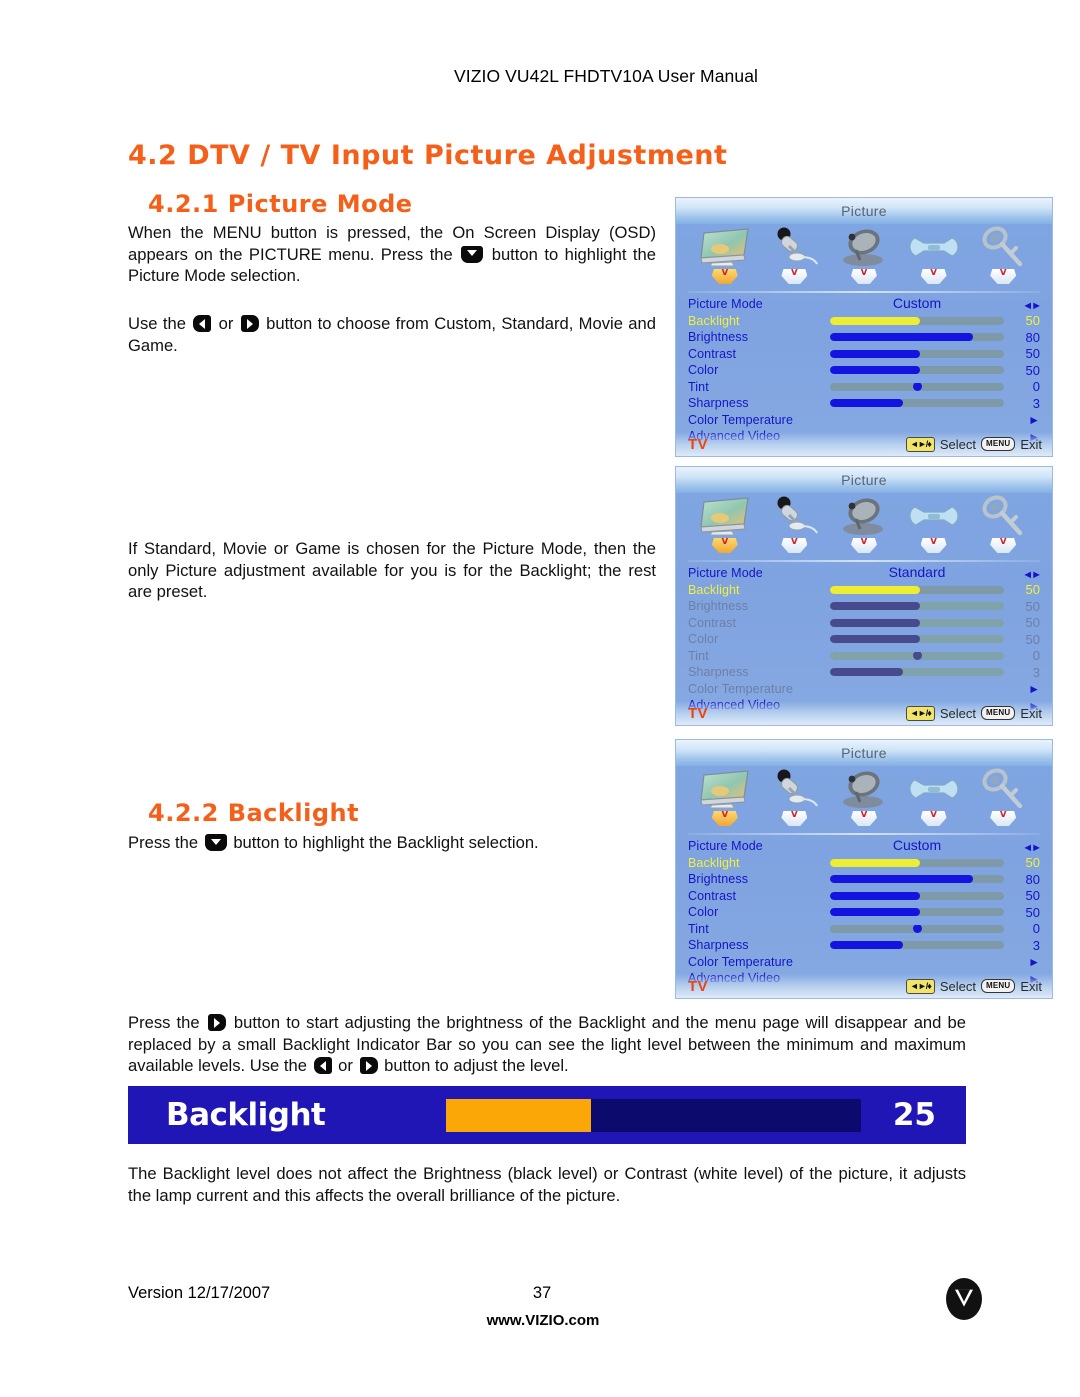 The image size is (1080, 1397). Describe the element at coordinates (865, 573) in the screenshot. I see `osd-row-picture-mode: Picture Mode Standard ◄►` at that location.